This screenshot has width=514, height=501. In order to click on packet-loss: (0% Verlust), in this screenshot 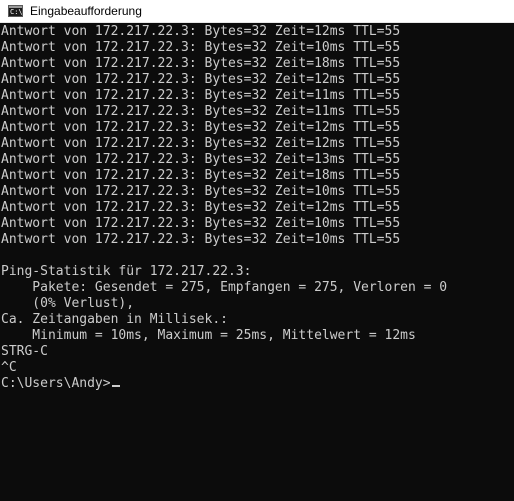, I will do `click(68, 303)`.